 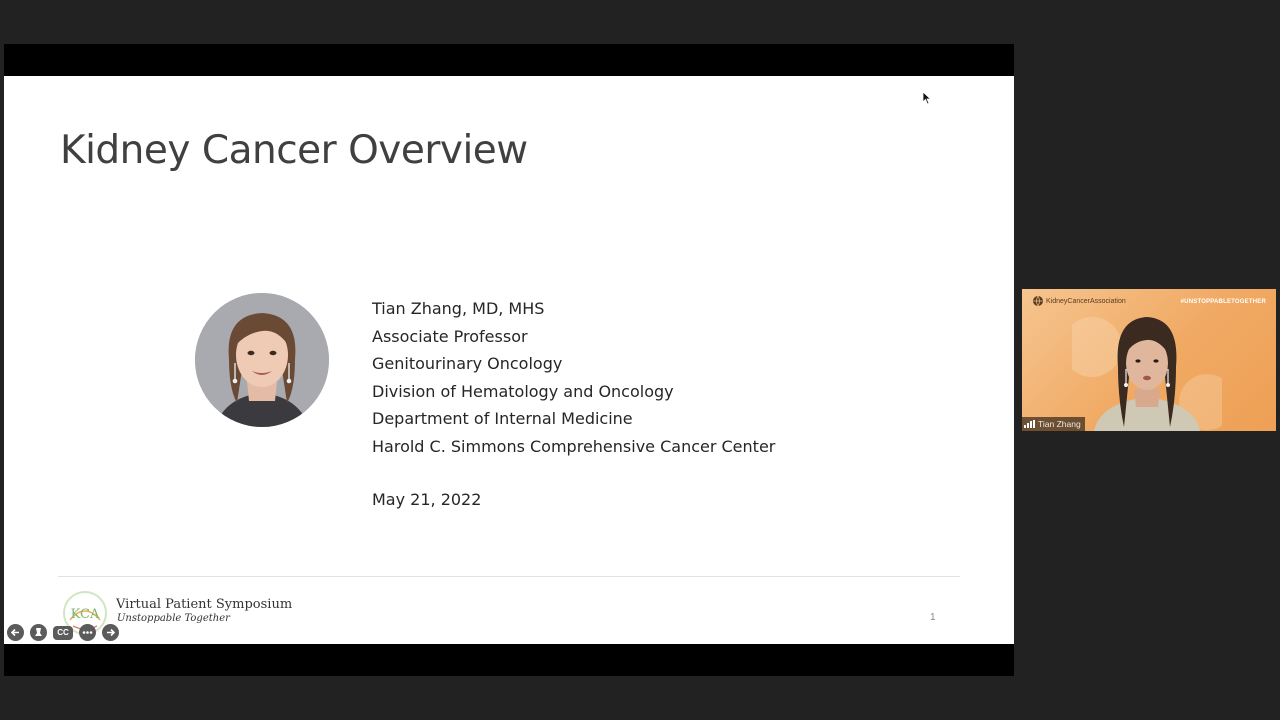 I want to click on participant-name: Tian Zhang, so click(x=1059, y=424).